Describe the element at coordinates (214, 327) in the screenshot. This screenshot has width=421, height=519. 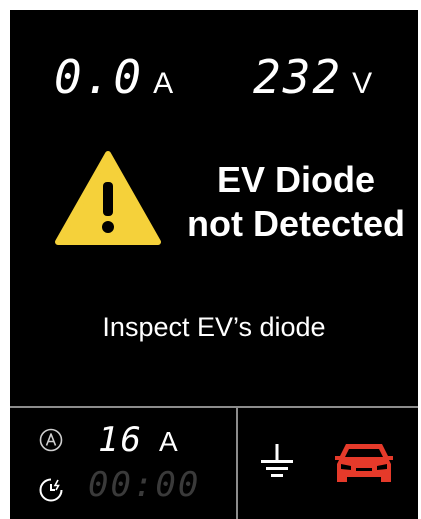
I see `alert-instruction: Inspect EV’s diode` at that location.